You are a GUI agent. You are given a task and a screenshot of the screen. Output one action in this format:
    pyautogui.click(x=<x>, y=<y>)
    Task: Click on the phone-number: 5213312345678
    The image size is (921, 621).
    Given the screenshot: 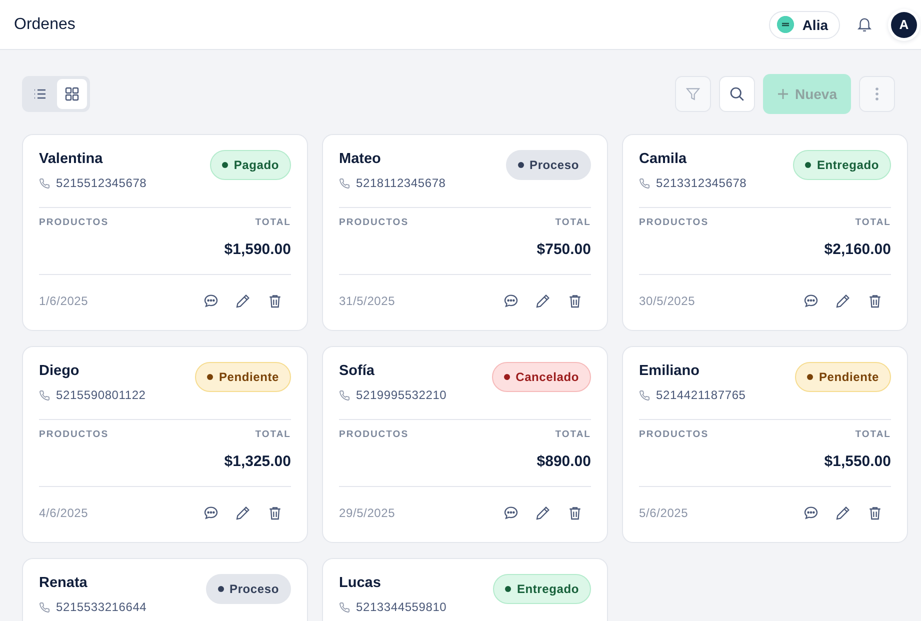 What is the action you would take?
    pyautogui.click(x=701, y=183)
    